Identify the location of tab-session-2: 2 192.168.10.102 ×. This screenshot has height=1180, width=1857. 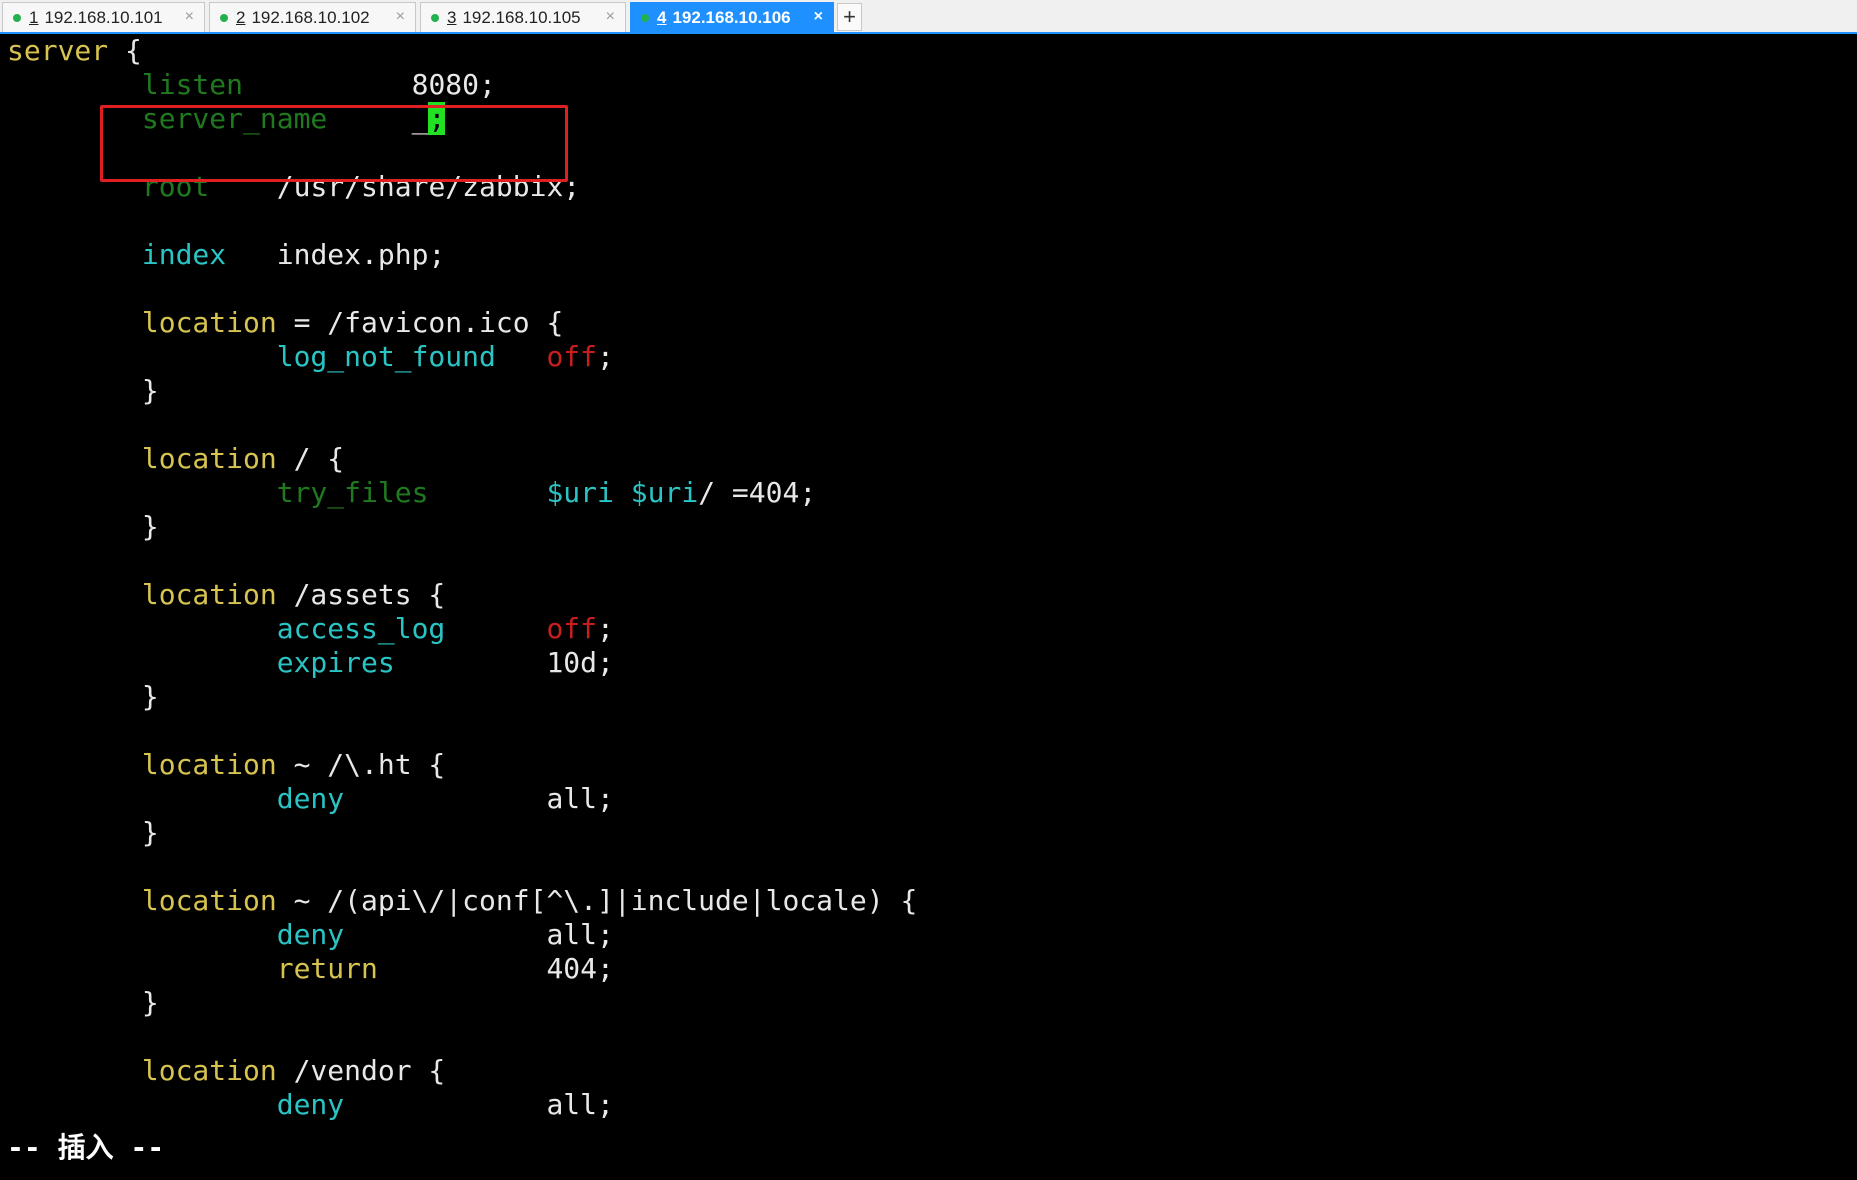
(312, 17).